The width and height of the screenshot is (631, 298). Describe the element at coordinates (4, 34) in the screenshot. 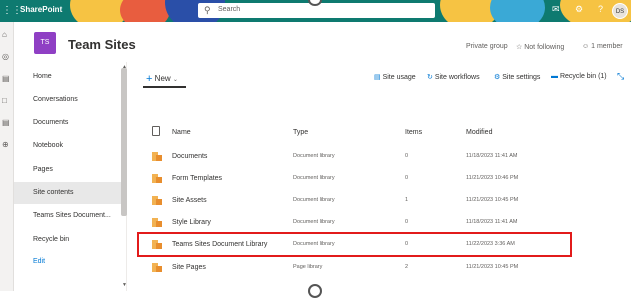

I see `home-icon: ⌂` at that location.